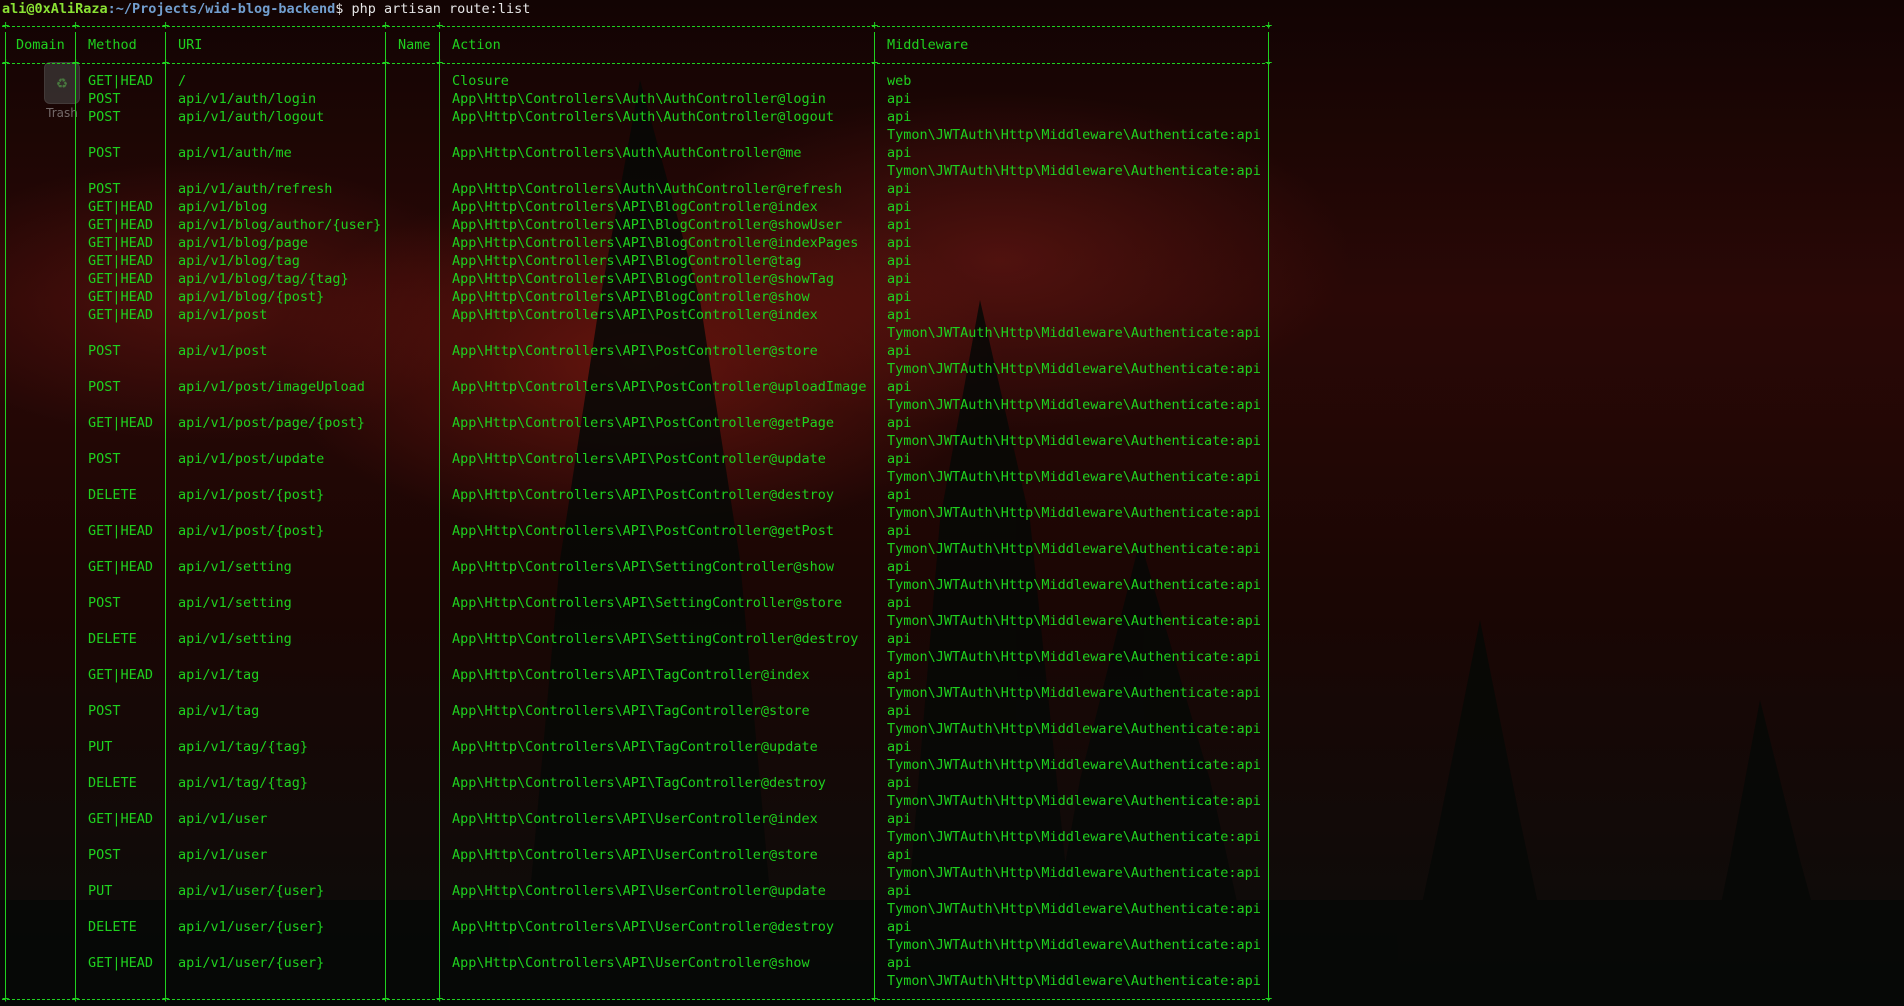 This screenshot has height=1006, width=1904. I want to click on uri-cell: api/v1/post/update, so click(251, 459).